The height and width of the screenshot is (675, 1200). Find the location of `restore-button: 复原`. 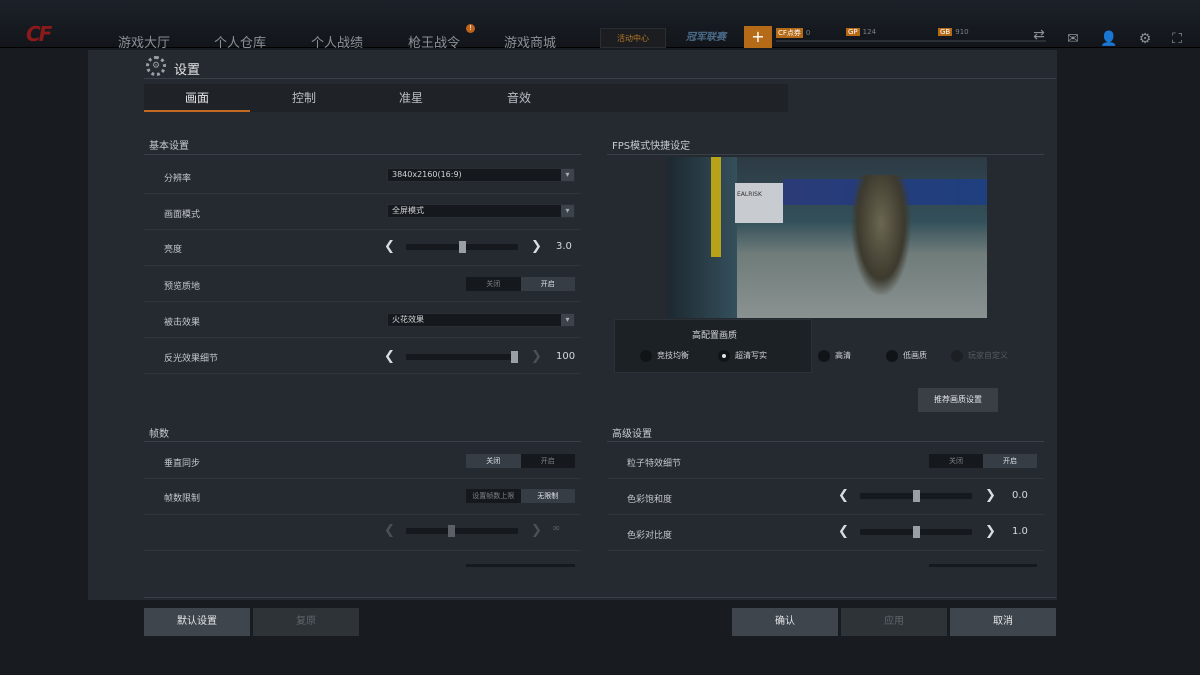

restore-button: 复原 is located at coordinates (306, 622).